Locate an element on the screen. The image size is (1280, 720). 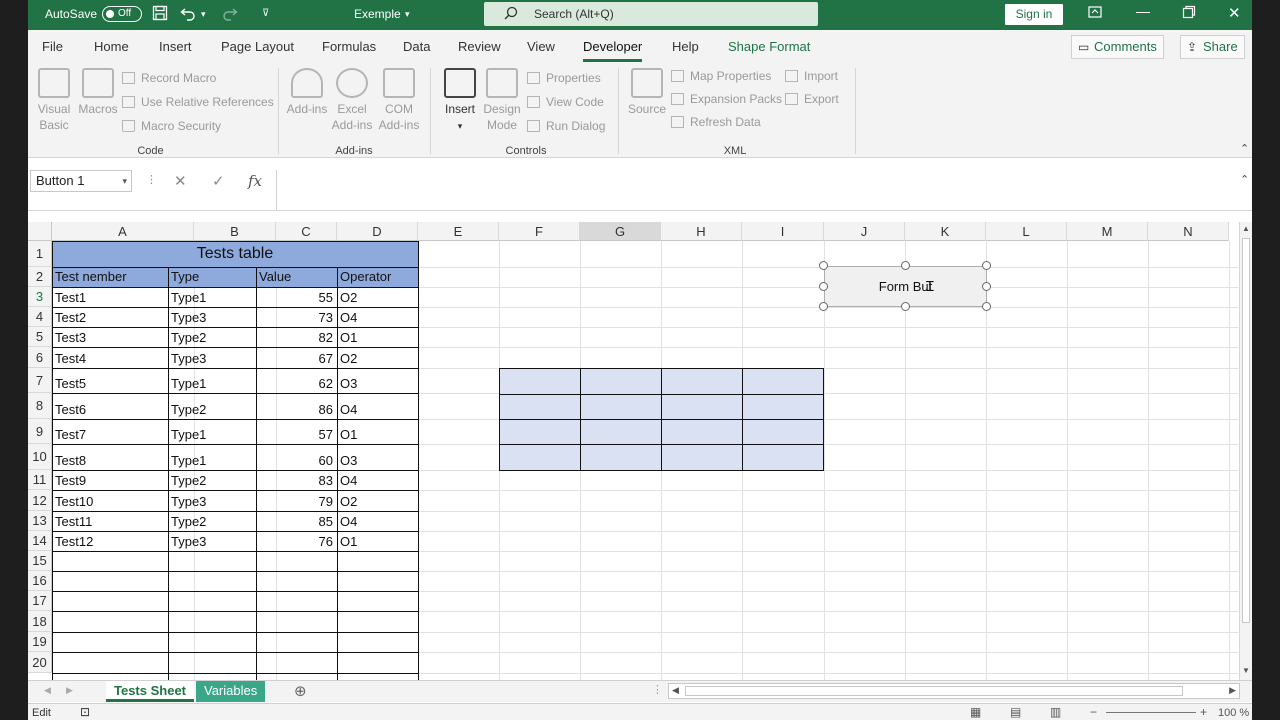
file-name: Exemple is located at coordinates (377, 14).